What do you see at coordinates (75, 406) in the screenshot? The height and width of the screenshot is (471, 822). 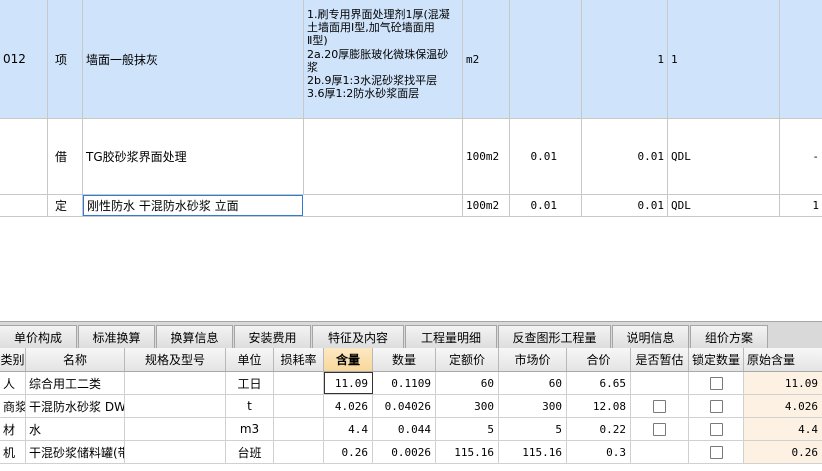 I see `name-cell: 干混防水砂浆 DWM20` at bounding box center [75, 406].